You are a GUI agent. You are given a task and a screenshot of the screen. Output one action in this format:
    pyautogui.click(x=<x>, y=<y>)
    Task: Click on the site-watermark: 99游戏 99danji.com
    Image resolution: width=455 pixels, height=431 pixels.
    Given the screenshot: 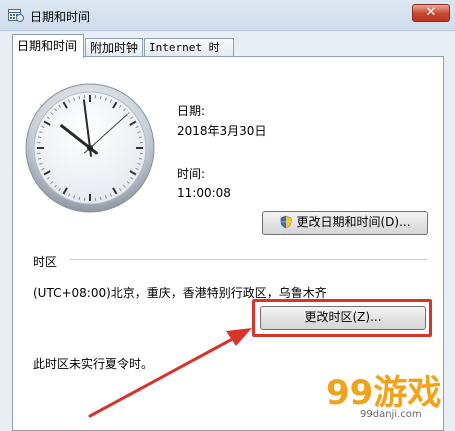 What is the action you would take?
    pyautogui.click(x=380, y=391)
    